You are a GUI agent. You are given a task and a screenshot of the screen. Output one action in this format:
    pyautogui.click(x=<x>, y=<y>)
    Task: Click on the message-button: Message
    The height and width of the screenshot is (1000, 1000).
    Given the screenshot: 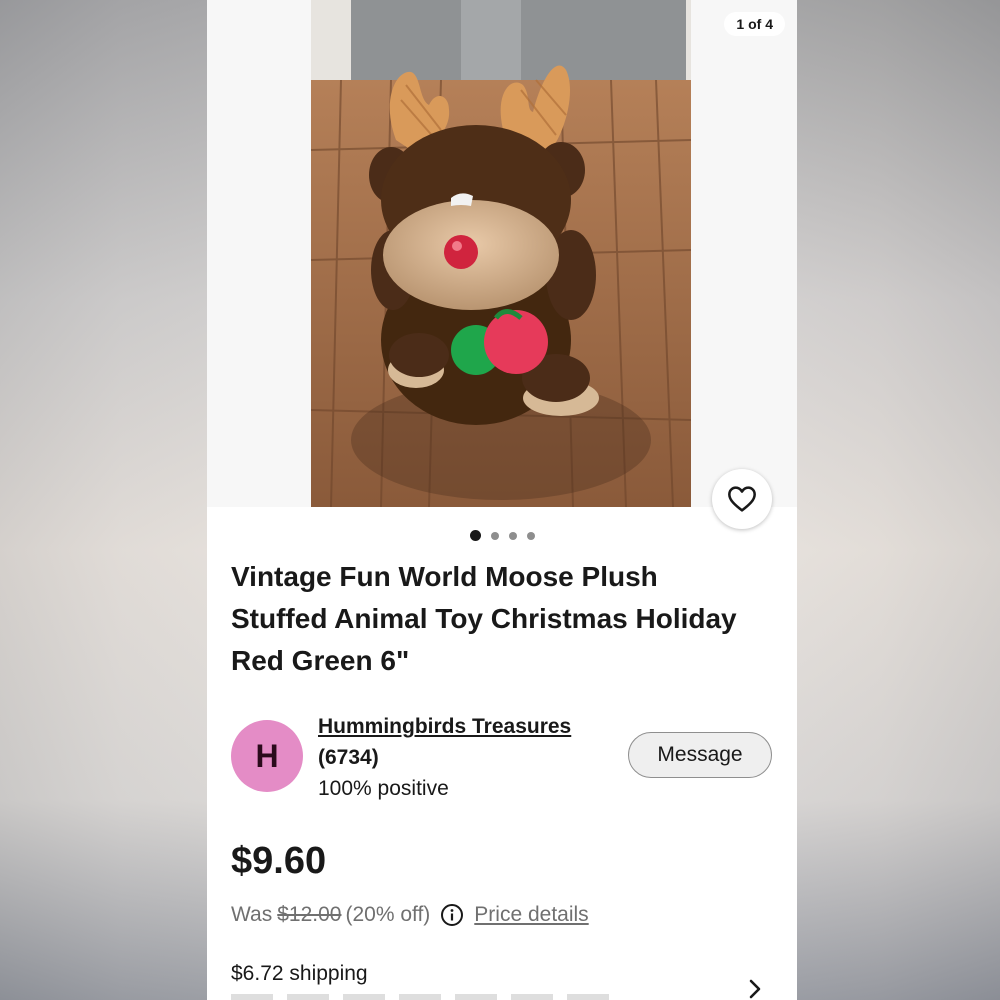 What is the action you would take?
    pyautogui.click(x=700, y=755)
    